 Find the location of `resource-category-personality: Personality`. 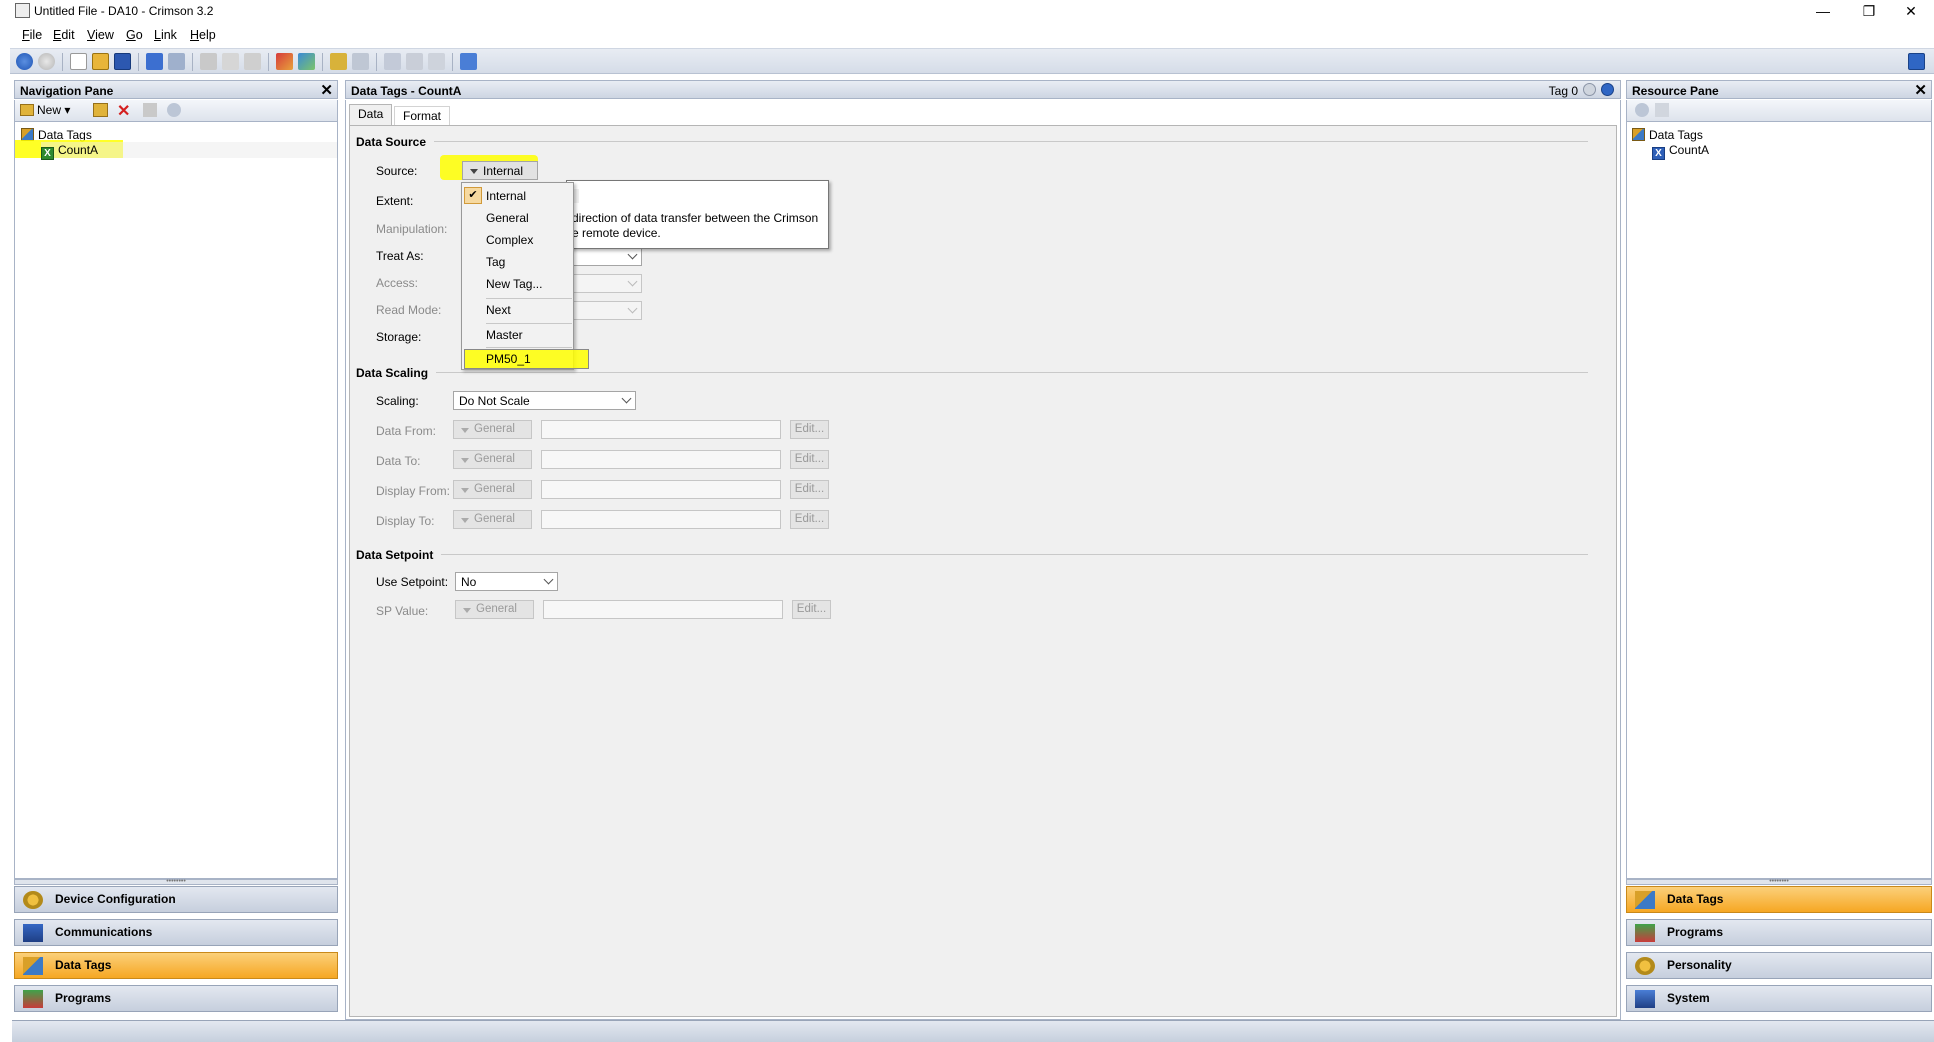

resource-category-personality: Personality is located at coordinates (1779, 965).